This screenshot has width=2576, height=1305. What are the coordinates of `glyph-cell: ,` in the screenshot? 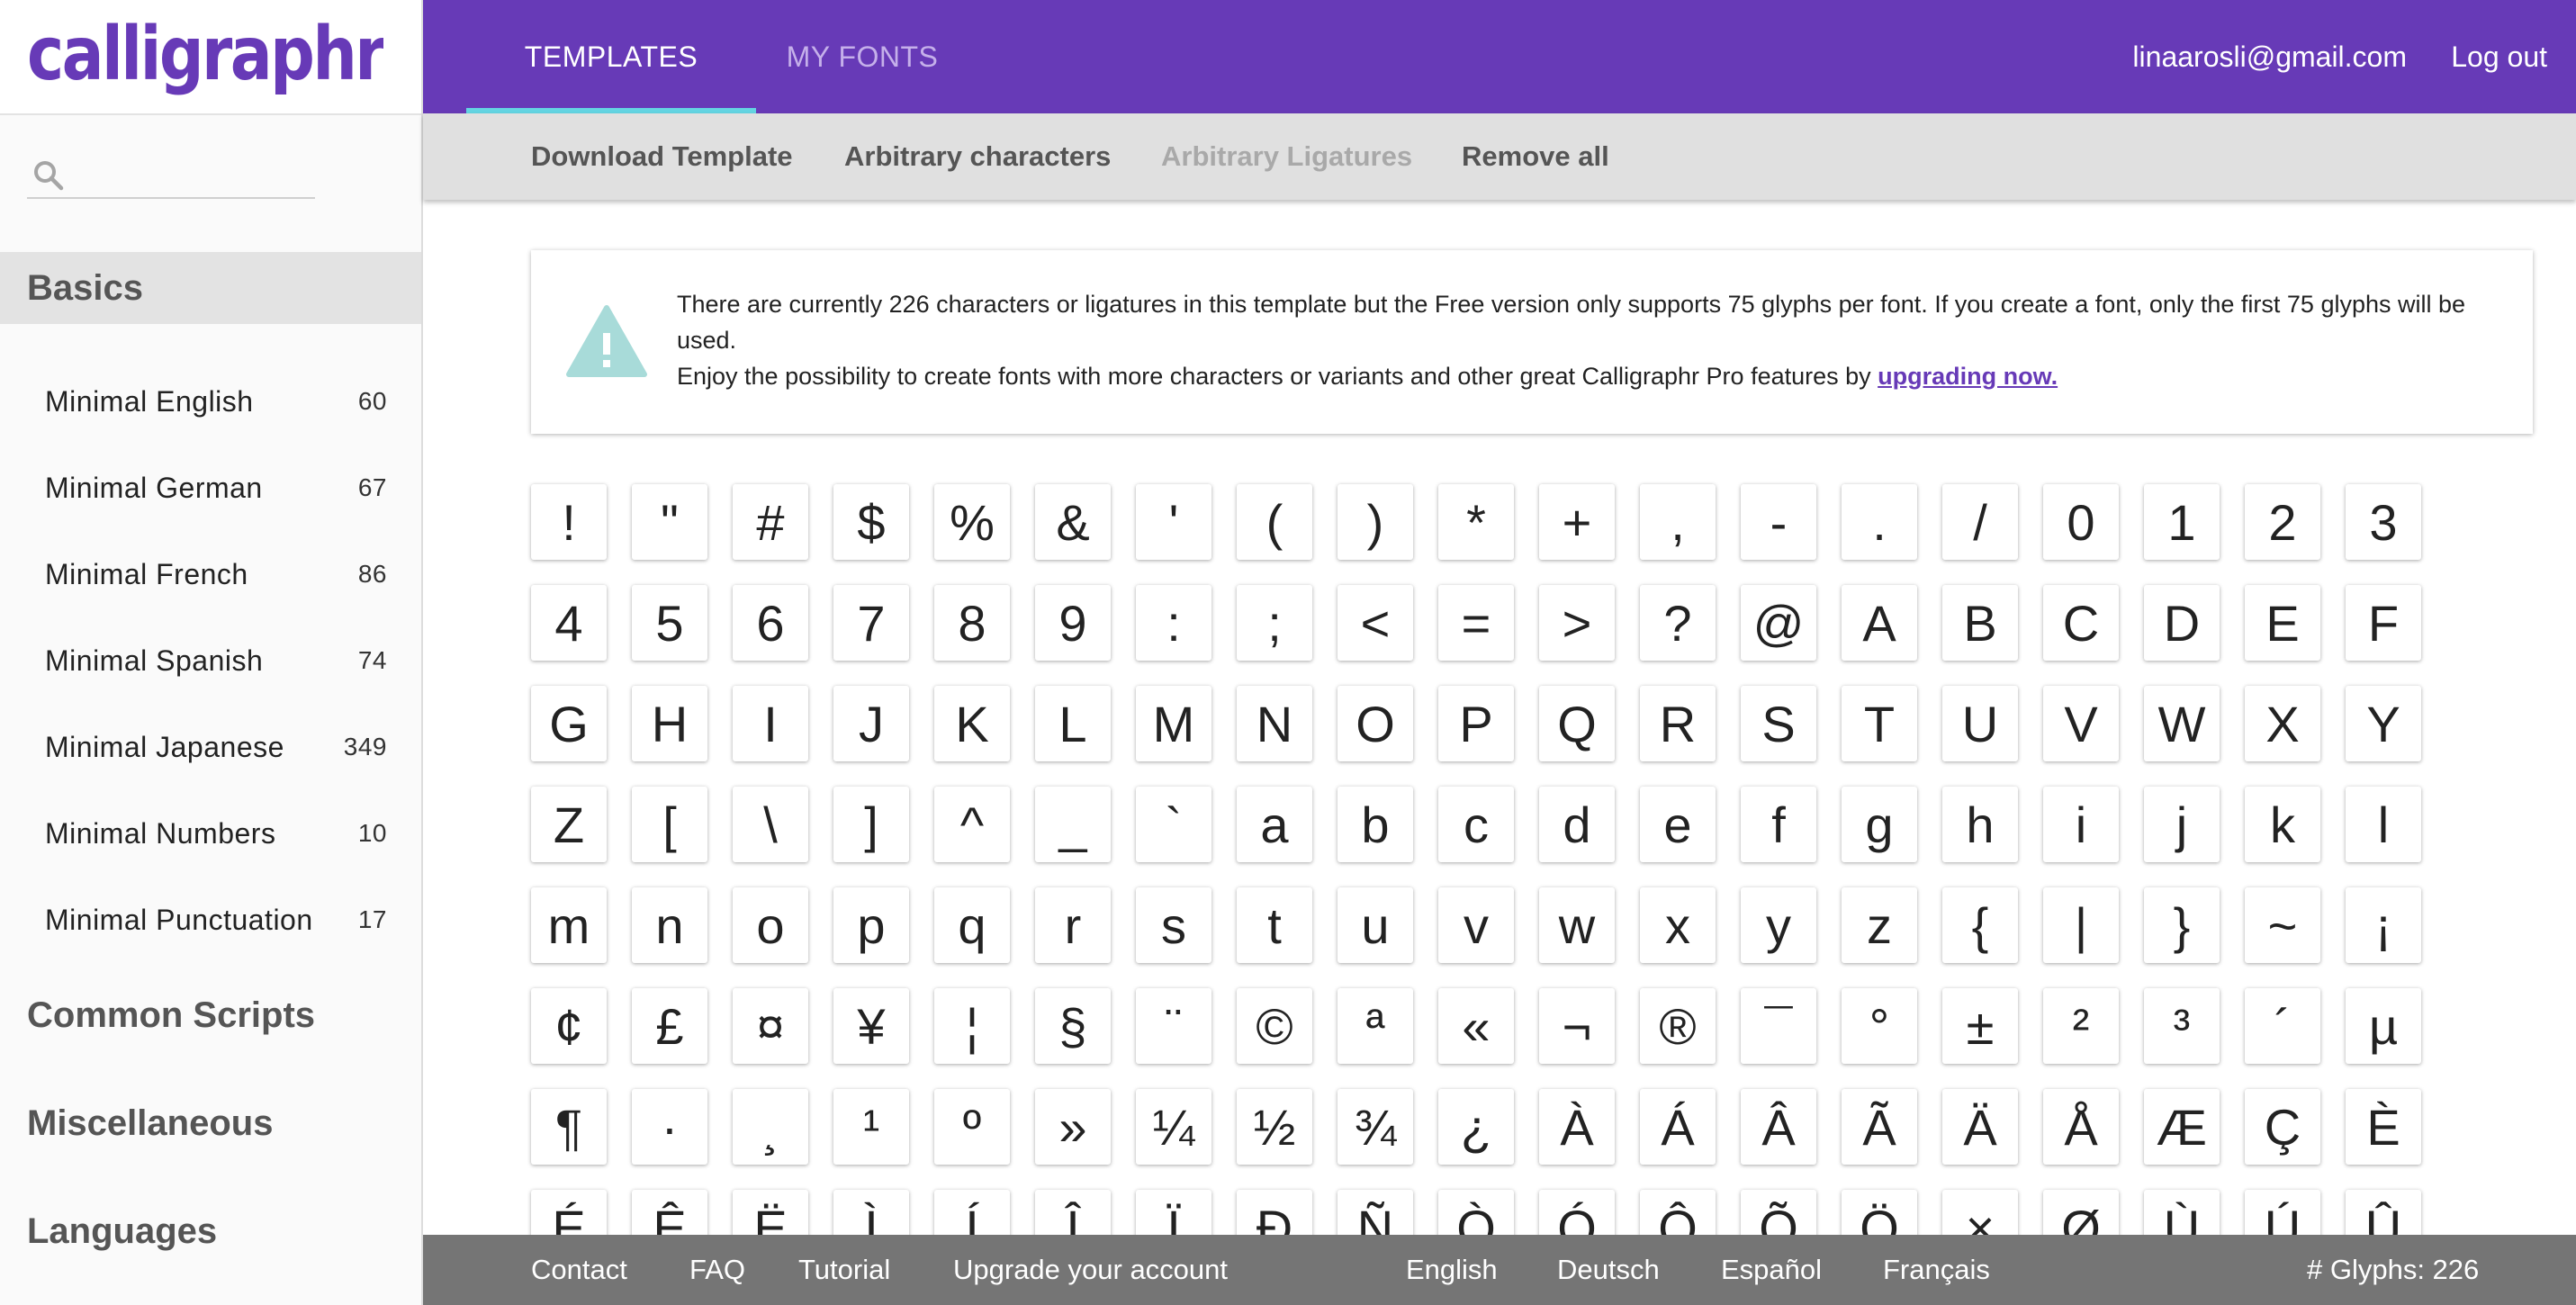 It's located at (1678, 522).